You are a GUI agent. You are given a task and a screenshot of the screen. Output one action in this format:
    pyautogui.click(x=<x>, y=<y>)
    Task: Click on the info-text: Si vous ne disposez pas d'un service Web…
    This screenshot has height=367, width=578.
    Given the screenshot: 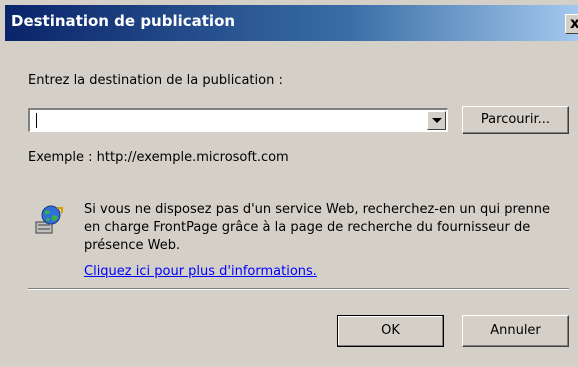 What is the action you would take?
    pyautogui.click(x=317, y=227)
    